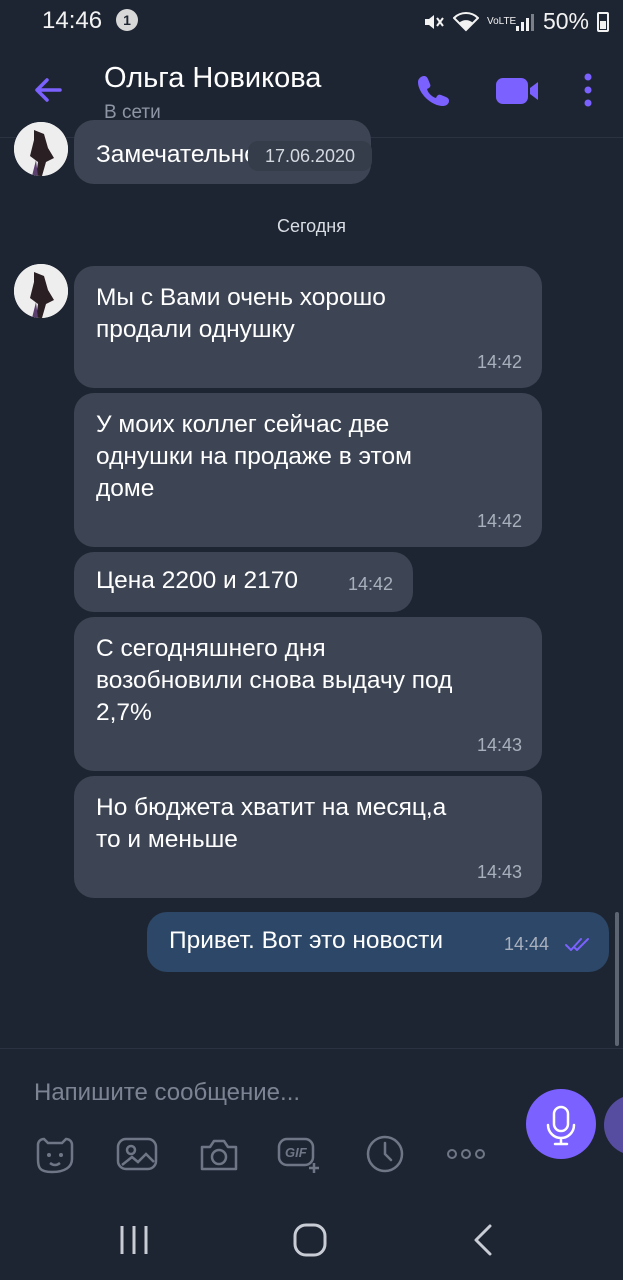 Image resolution: width=623 pixels, height=1280 pixels. I want to click on message-line: продали однушку, so click(195, 329).